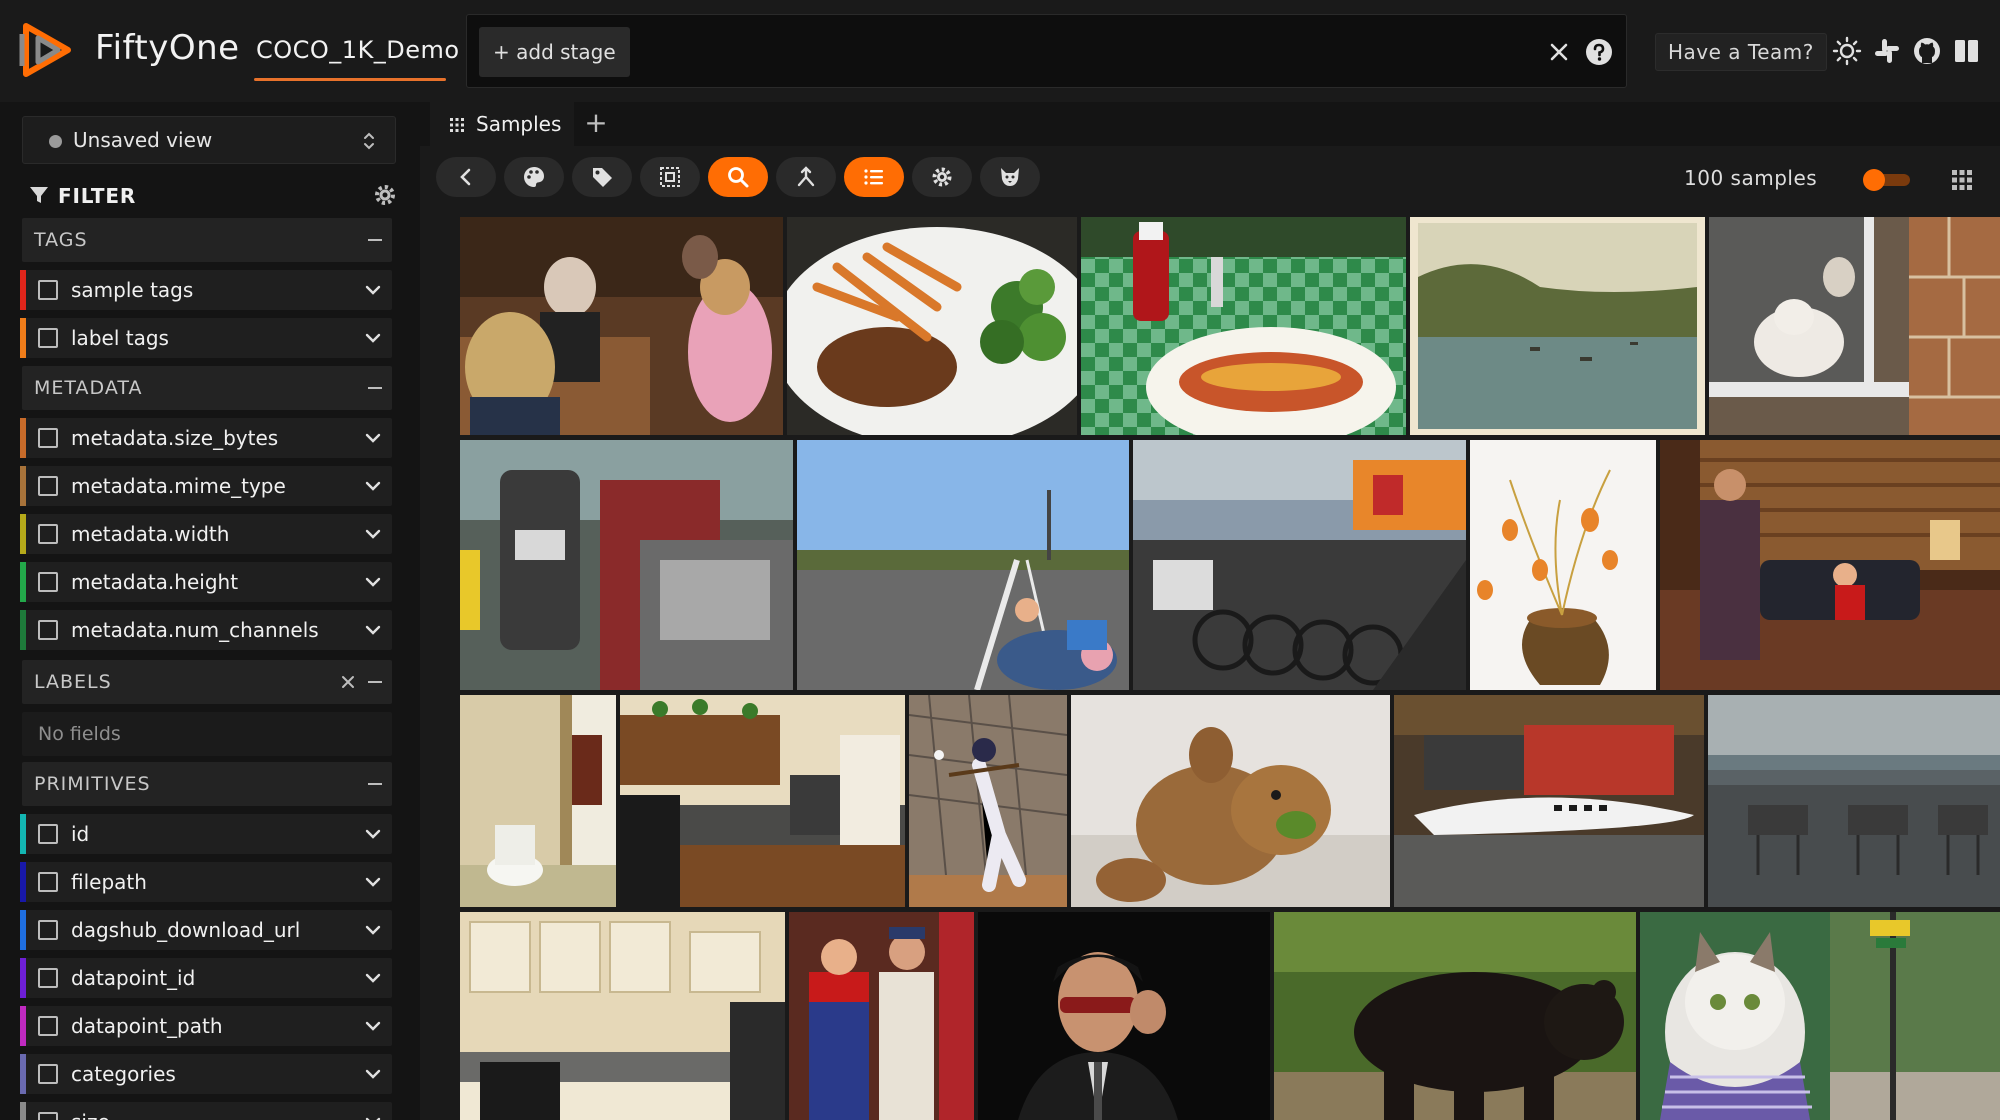 The image size is (2000, 1120). I want to click on clear-view-icon, so click(1559, 52).